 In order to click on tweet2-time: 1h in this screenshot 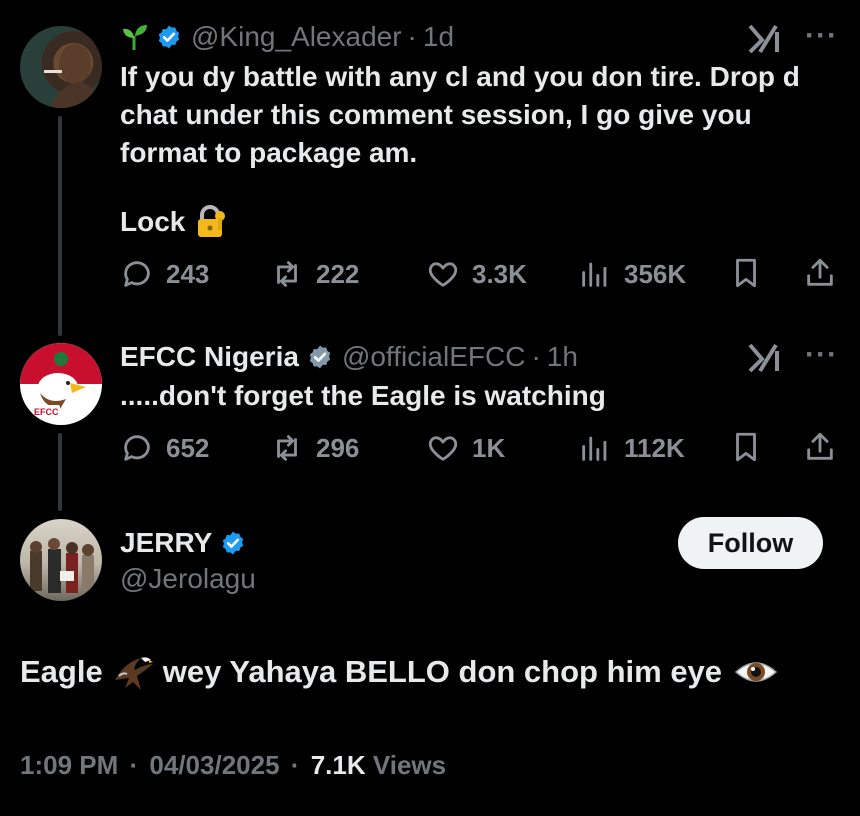, I will do `click(562, 357)`.